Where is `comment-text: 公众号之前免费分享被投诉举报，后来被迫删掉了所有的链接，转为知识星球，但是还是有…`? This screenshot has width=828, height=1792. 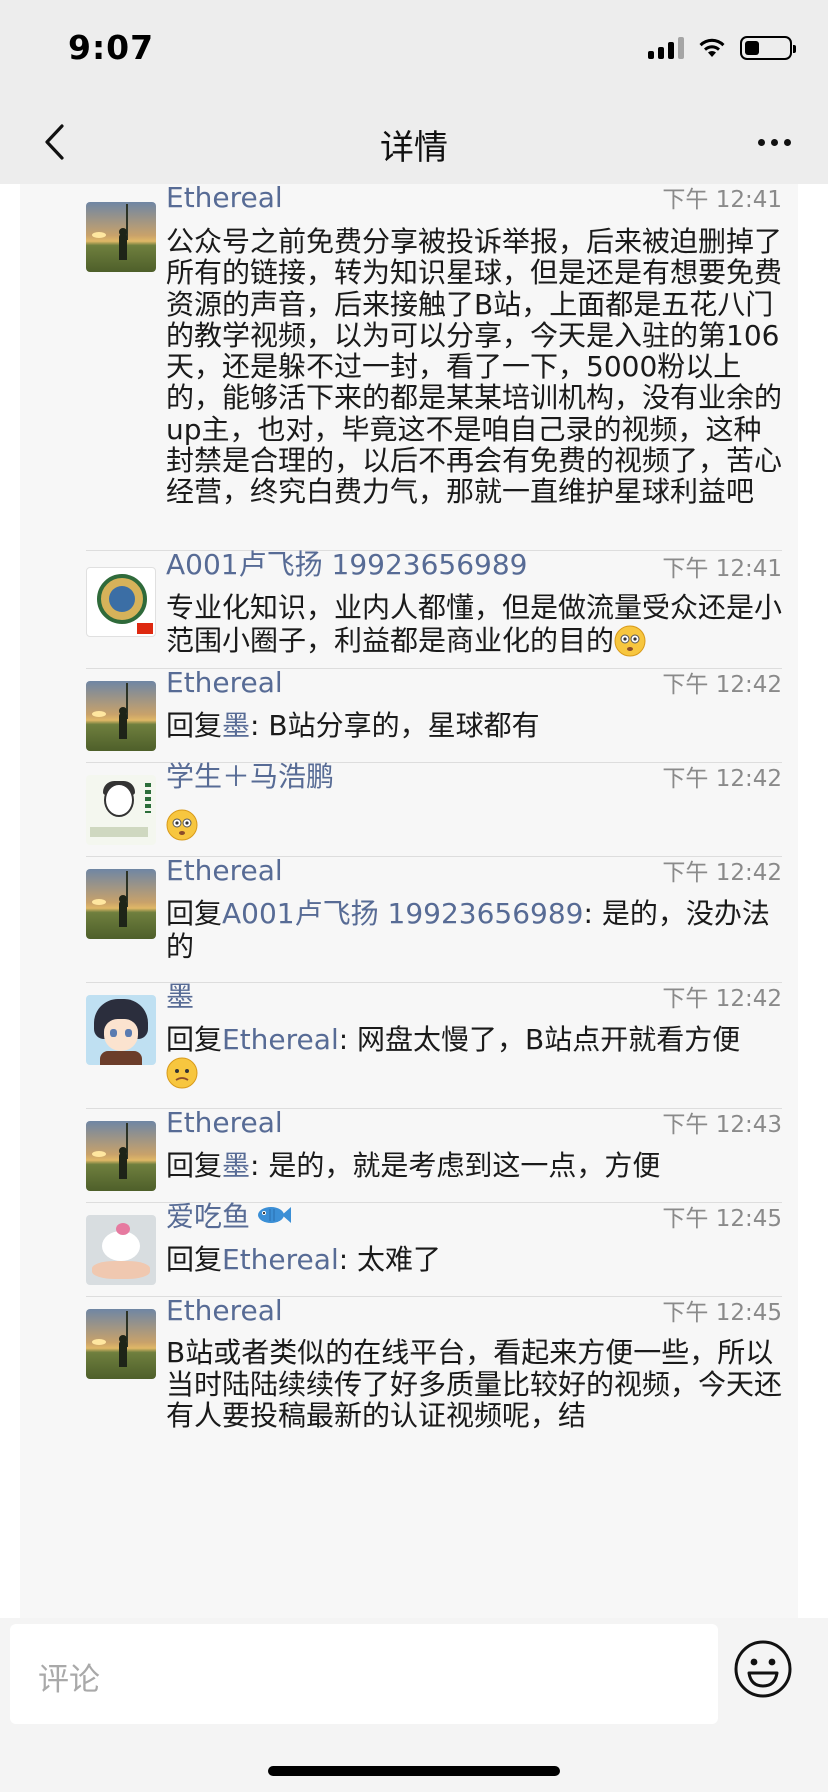 comment-text: 公众号之前免费分享被投诉举报，后来被迫删掉了所有的链接，转为知识星球，但是还是有… is located at coordinates (474, 367).